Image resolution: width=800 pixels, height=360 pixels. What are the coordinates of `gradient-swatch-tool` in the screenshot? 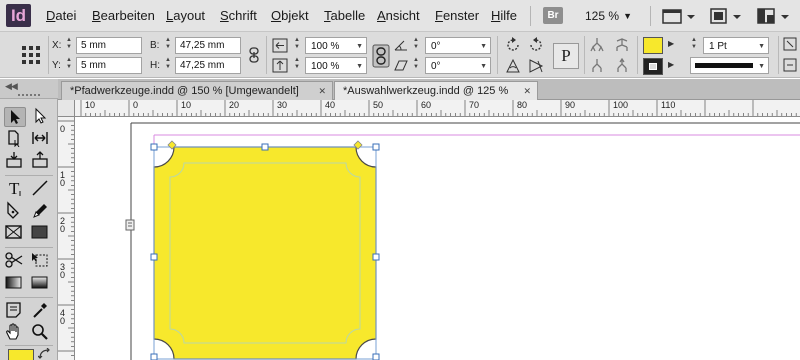 It's located at (15, 283).